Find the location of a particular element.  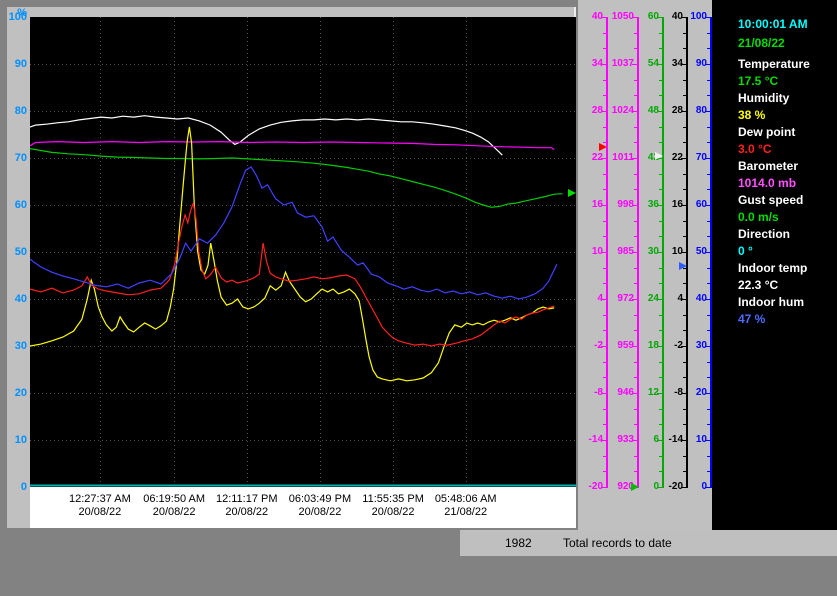

temperature-scale-tick-label: 22 is located at coordinates (597, 157).